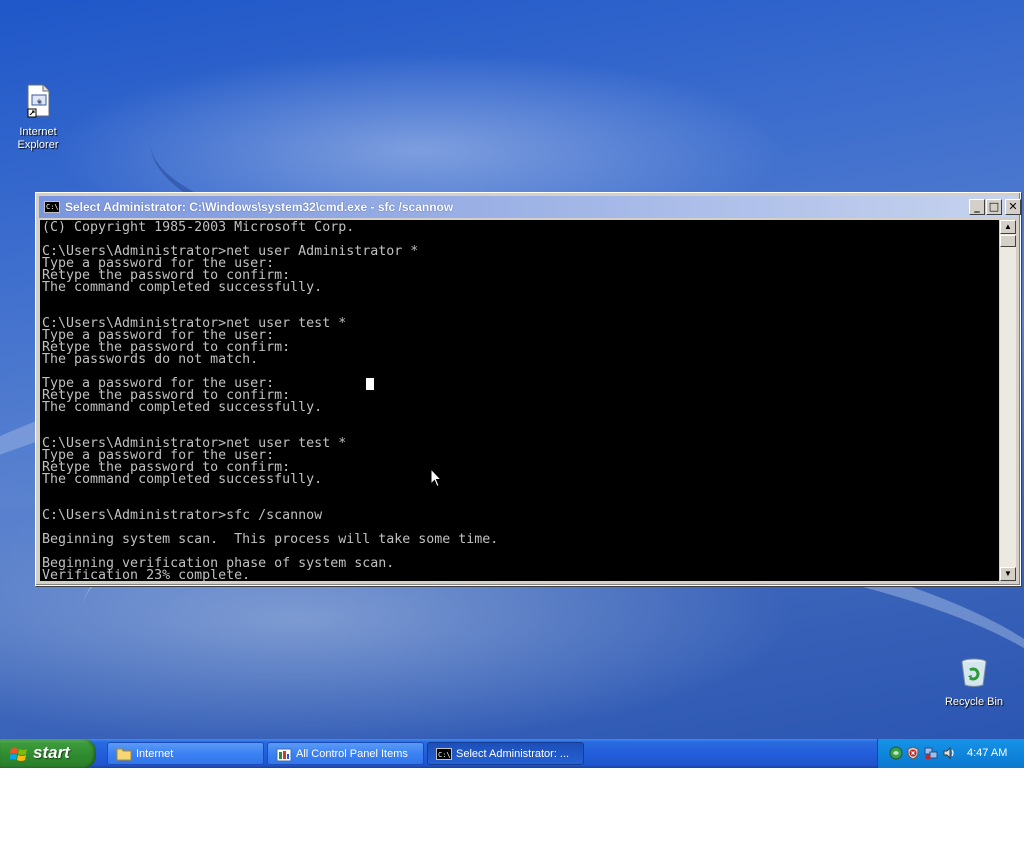 The image size is (1024, 850). What do you see at coordinates (1008, 400) in the screenshot?
I see `vertical-scrollbar: ▲ ▼` at bounding box center [1008, 400].